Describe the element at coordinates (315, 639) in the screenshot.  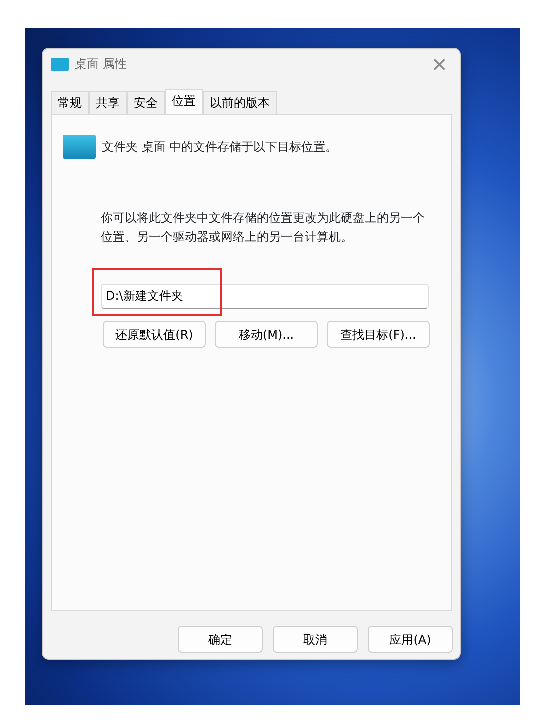
I see `dialog-button: 取消` at that location.